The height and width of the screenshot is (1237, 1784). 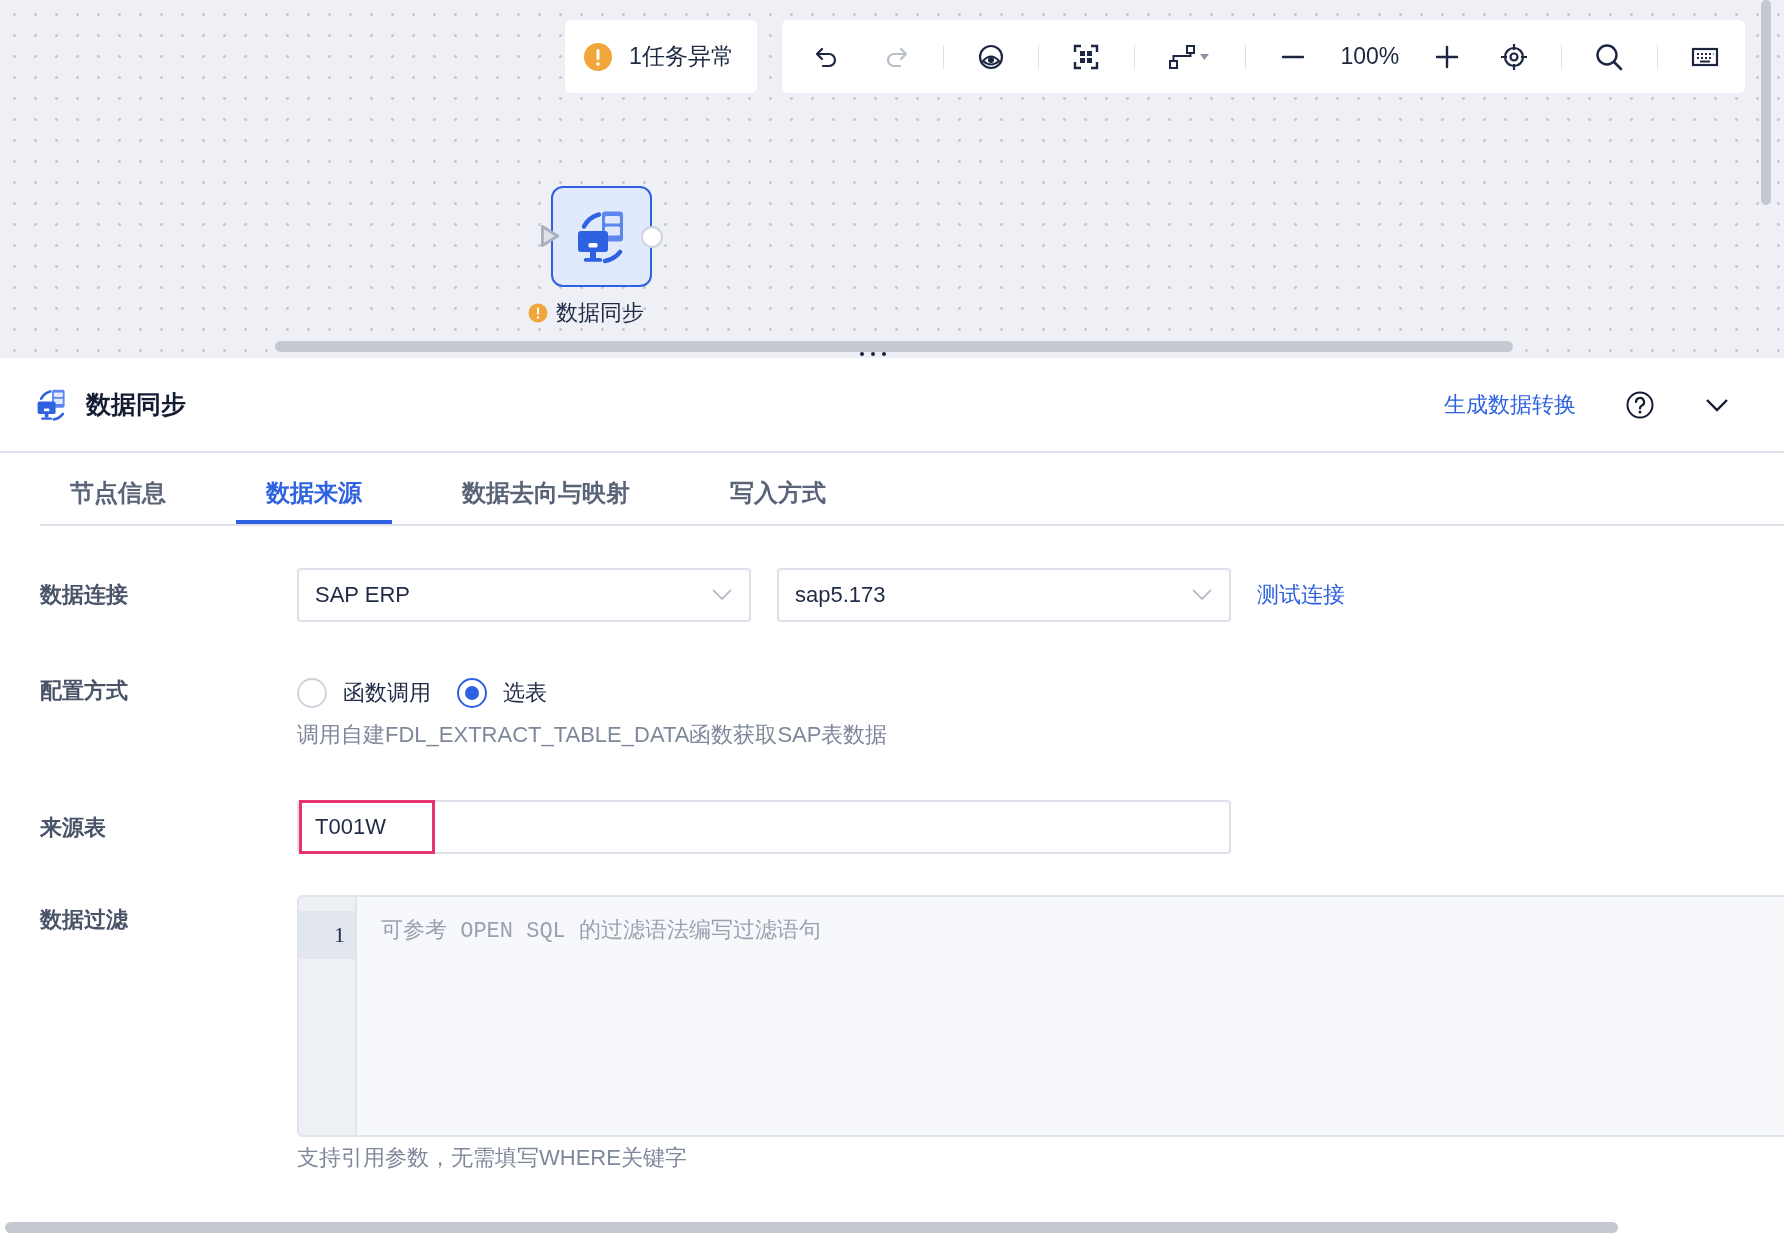 I want to click on help-icon, so click(x=1640, y=404).